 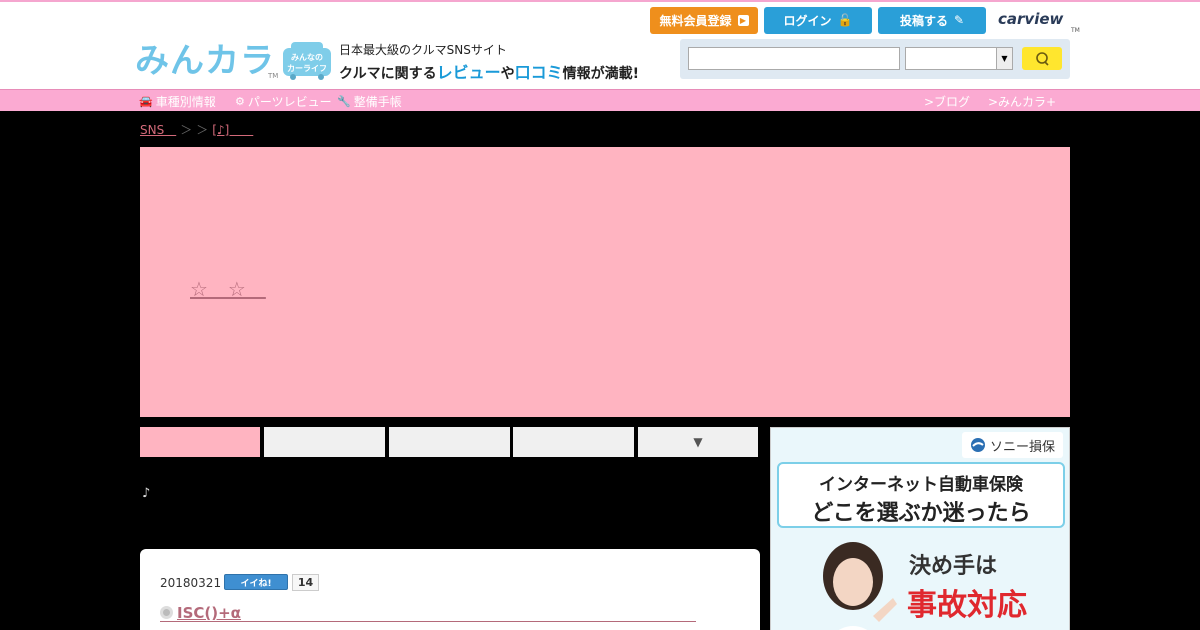 I want to click on post-title-text: ISC()+α, so click(x=209, y=612).